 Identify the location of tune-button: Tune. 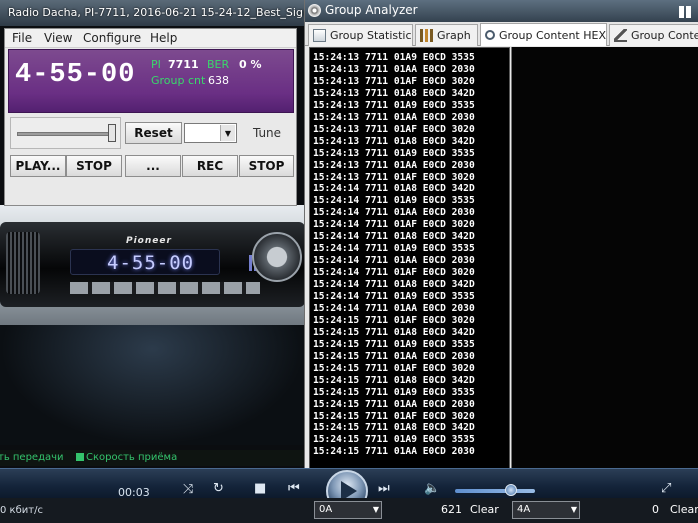
(267, 133).